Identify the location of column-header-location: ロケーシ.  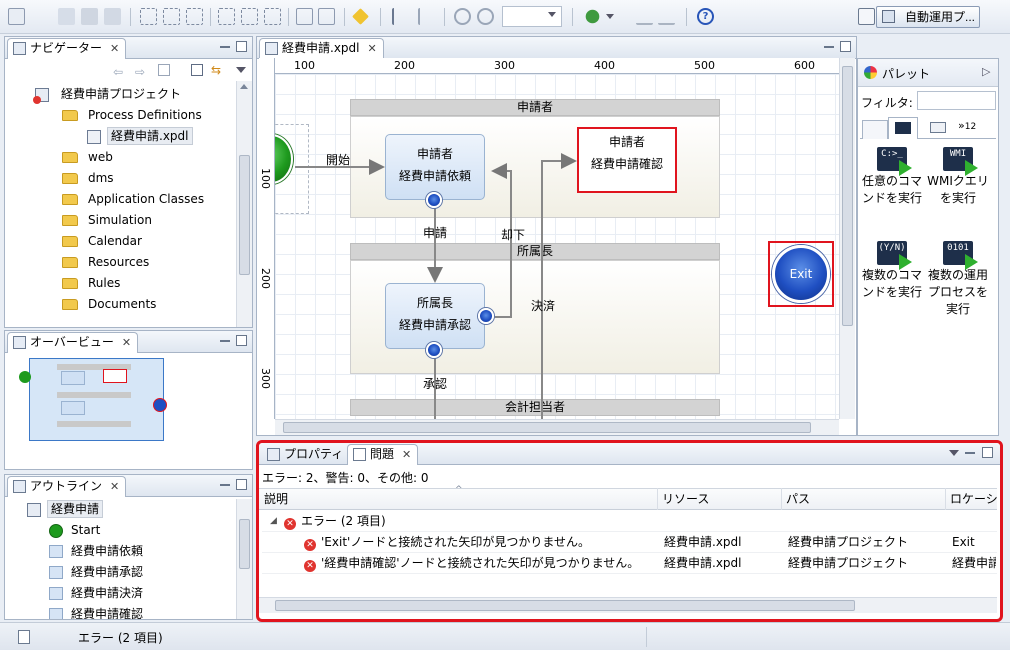
(971, 499).